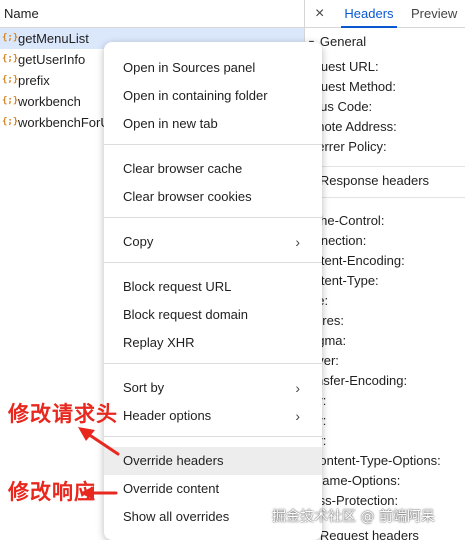 The height and width of the screenshot is (540, 465). Describe the element at coordinates (343, 41) in the screenshot. I see `general-section-title: General` at that location.